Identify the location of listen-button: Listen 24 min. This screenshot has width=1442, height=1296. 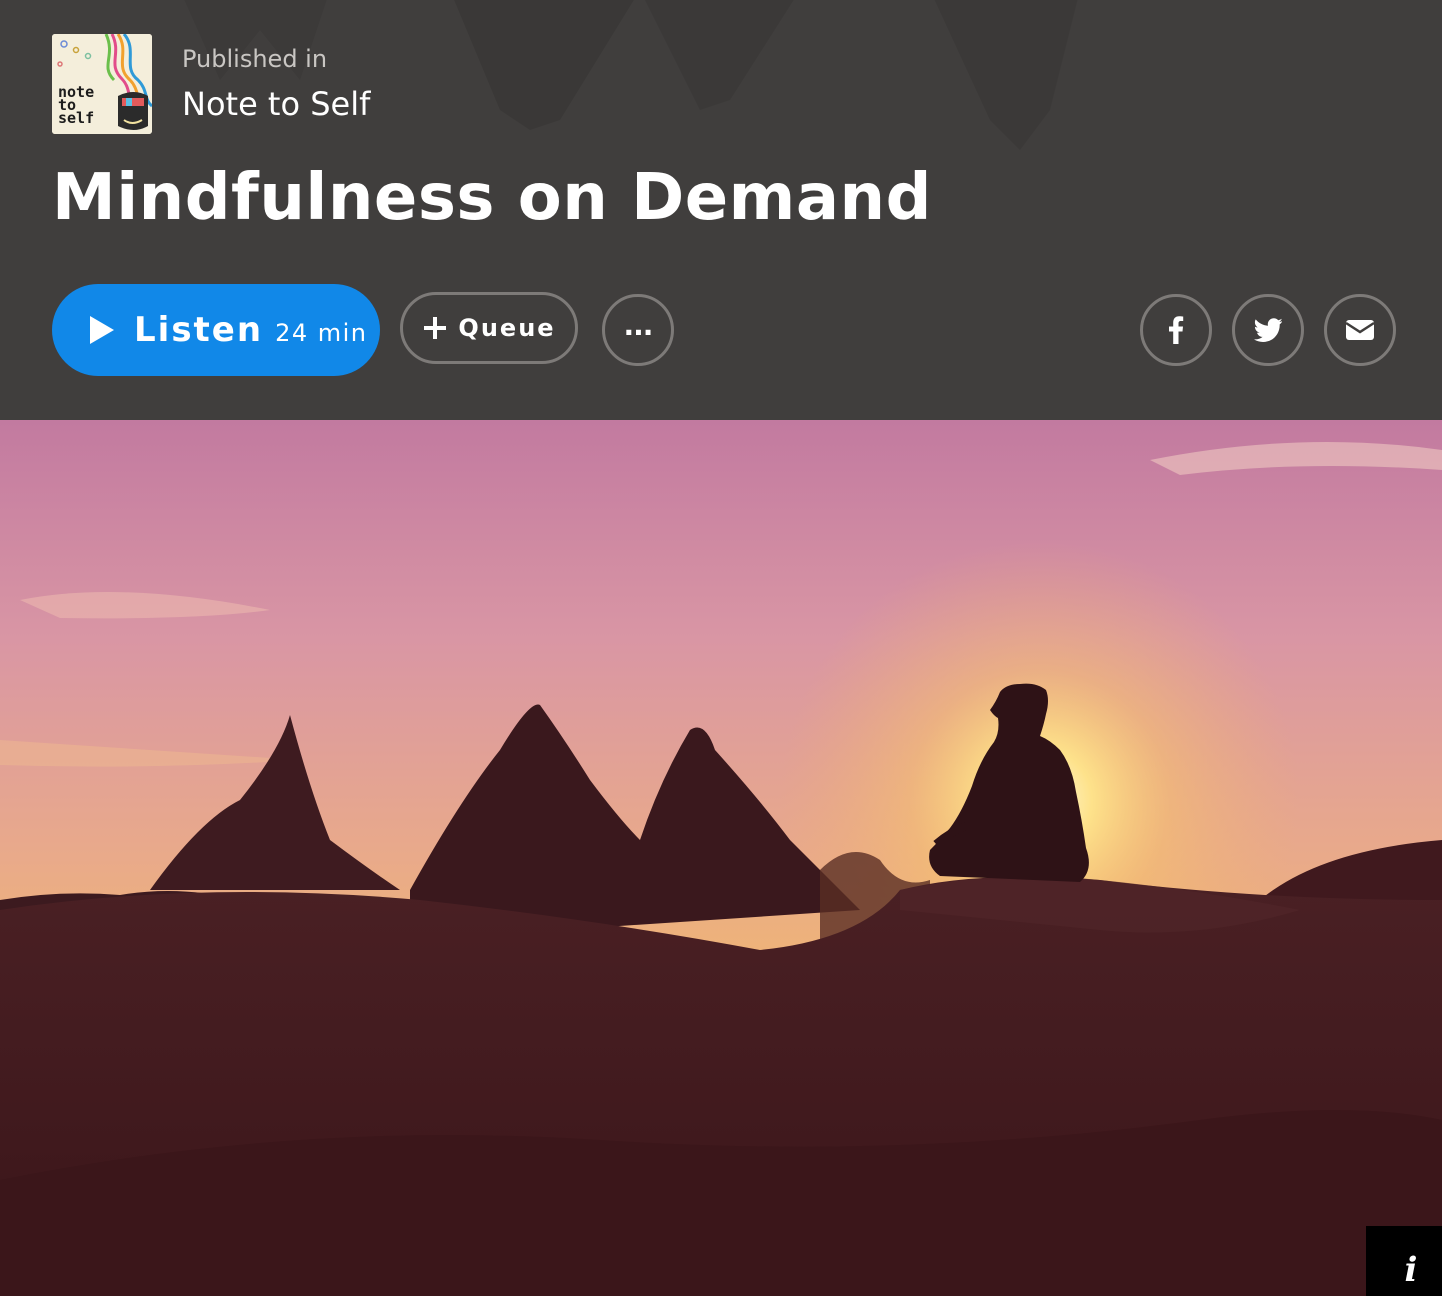
(216, 330).